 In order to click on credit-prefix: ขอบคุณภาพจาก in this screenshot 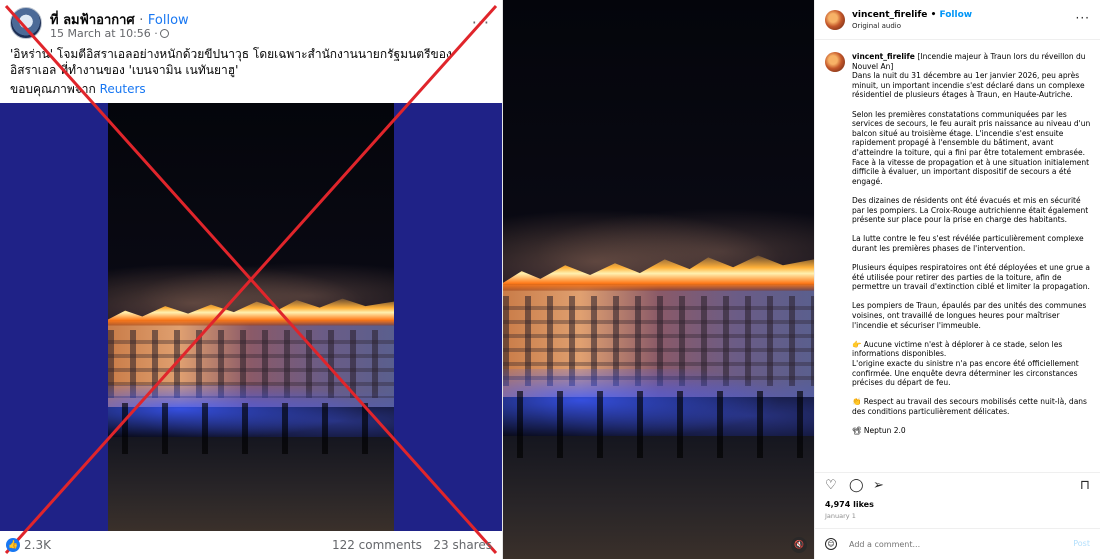, I will do `click(53, 89)`.